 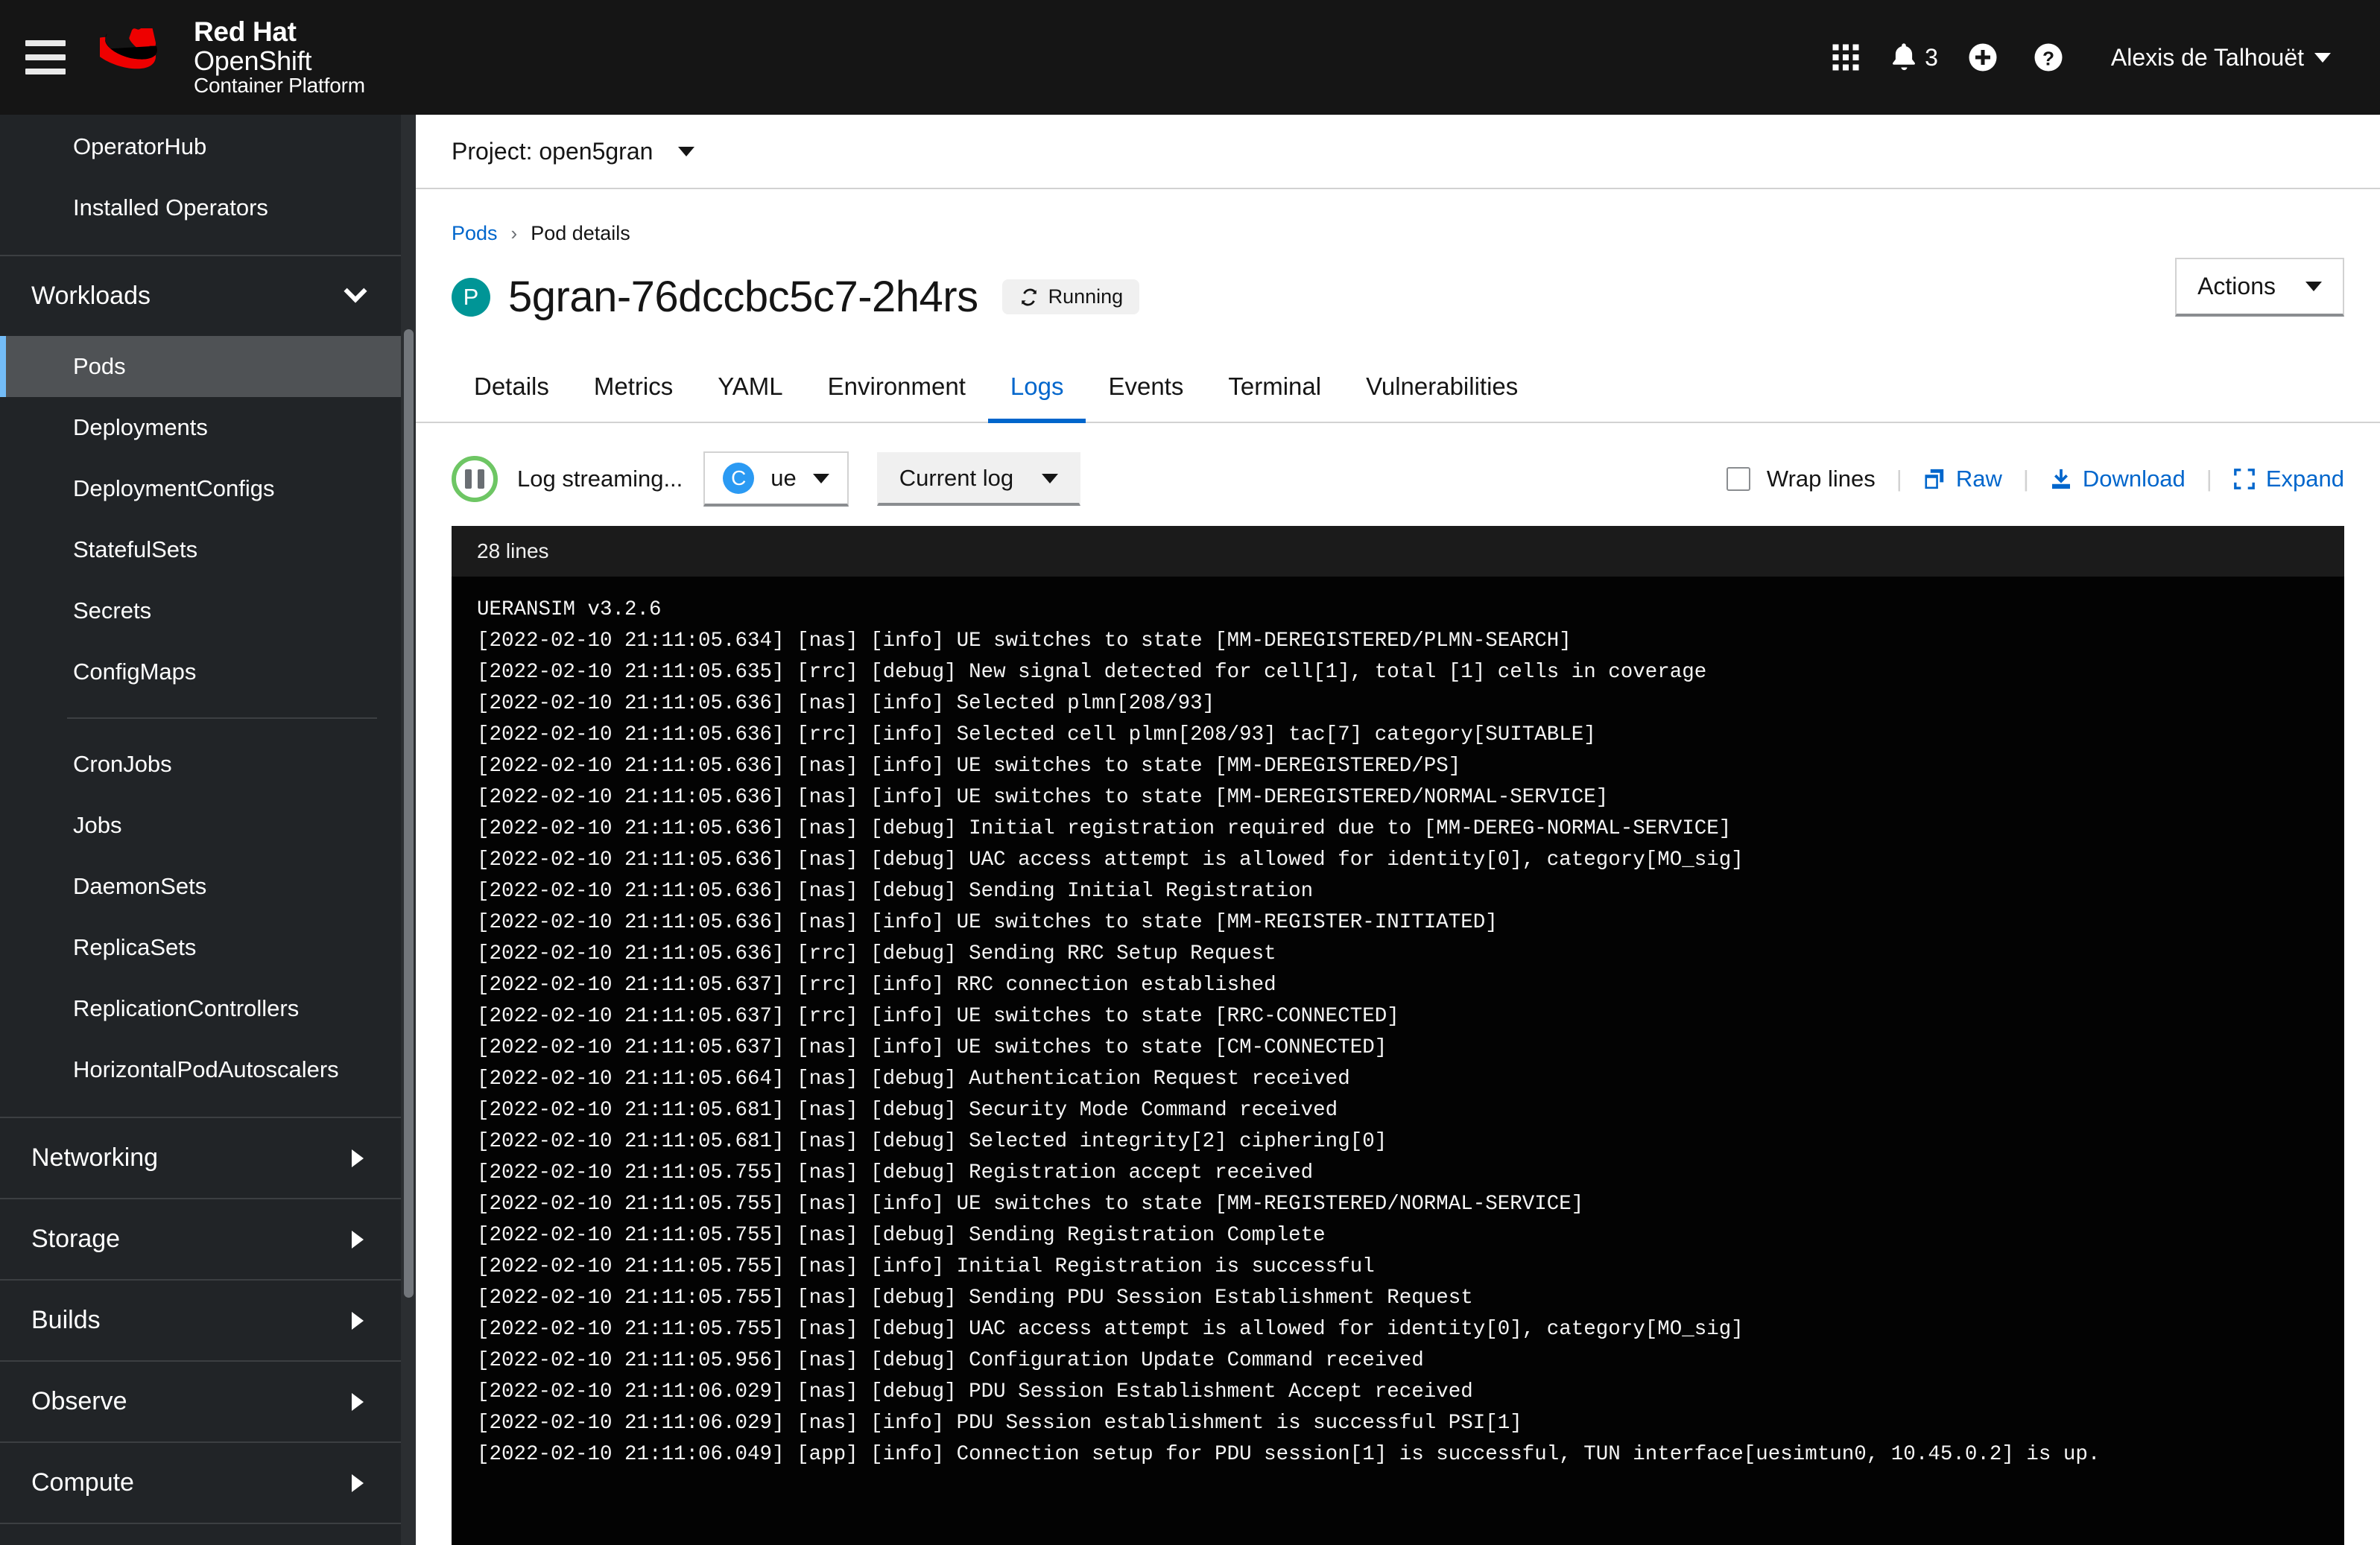 What do you see at coordinates (1931, 57) in the screenshot?
I see `notification-count: 3` at bounding box center [1931, 57].